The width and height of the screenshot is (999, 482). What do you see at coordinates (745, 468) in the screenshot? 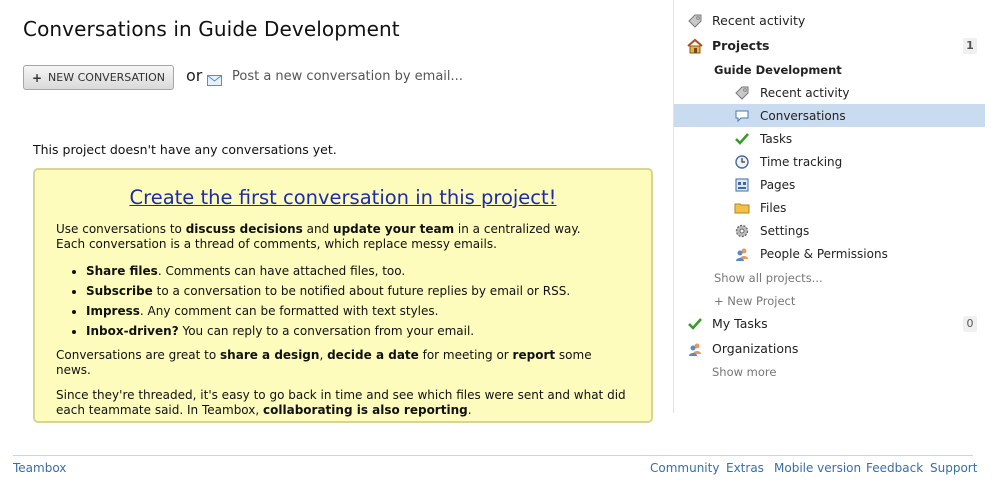
I see `footer-link-extras: Extras` at bounding box center [745, 468].